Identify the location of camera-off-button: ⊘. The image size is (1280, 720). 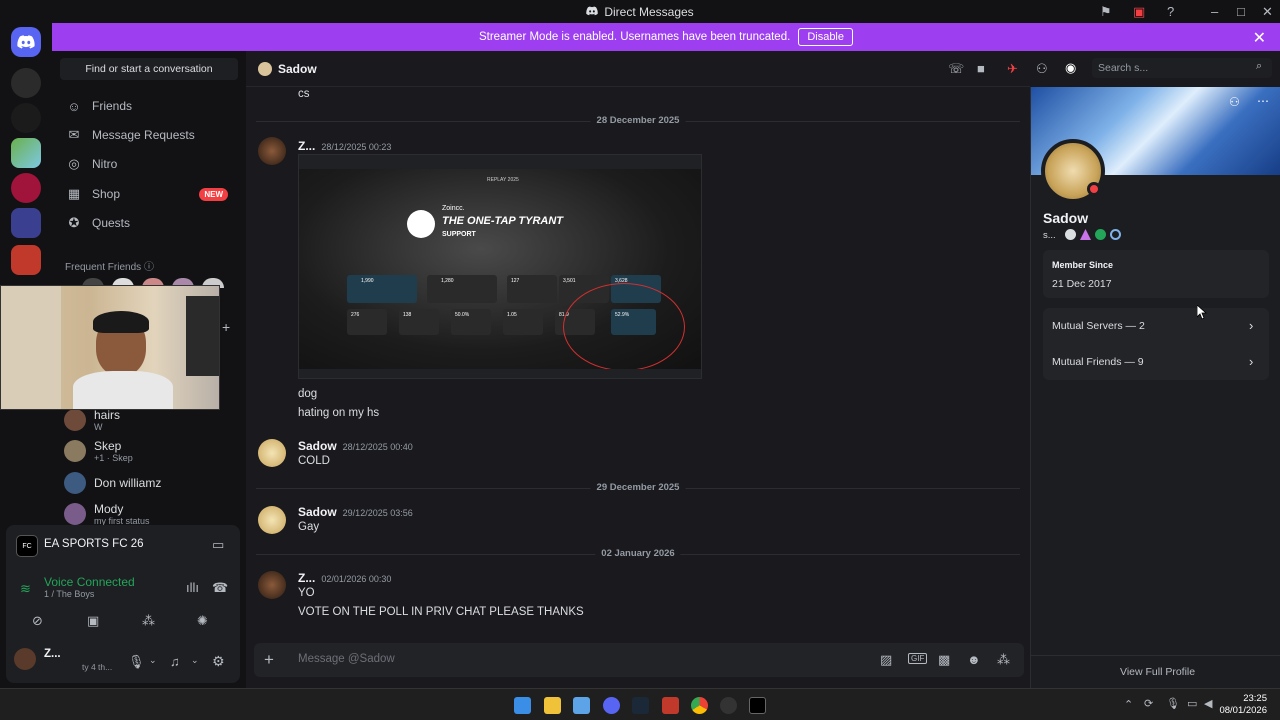
(39, 621).